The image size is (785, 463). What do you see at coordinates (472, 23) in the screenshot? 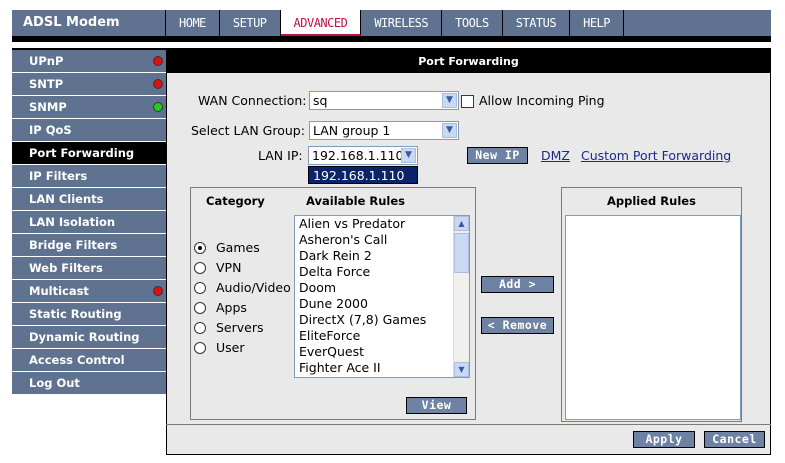
I see `tab-tools: TOOLS` at bounding box center [472, 23].